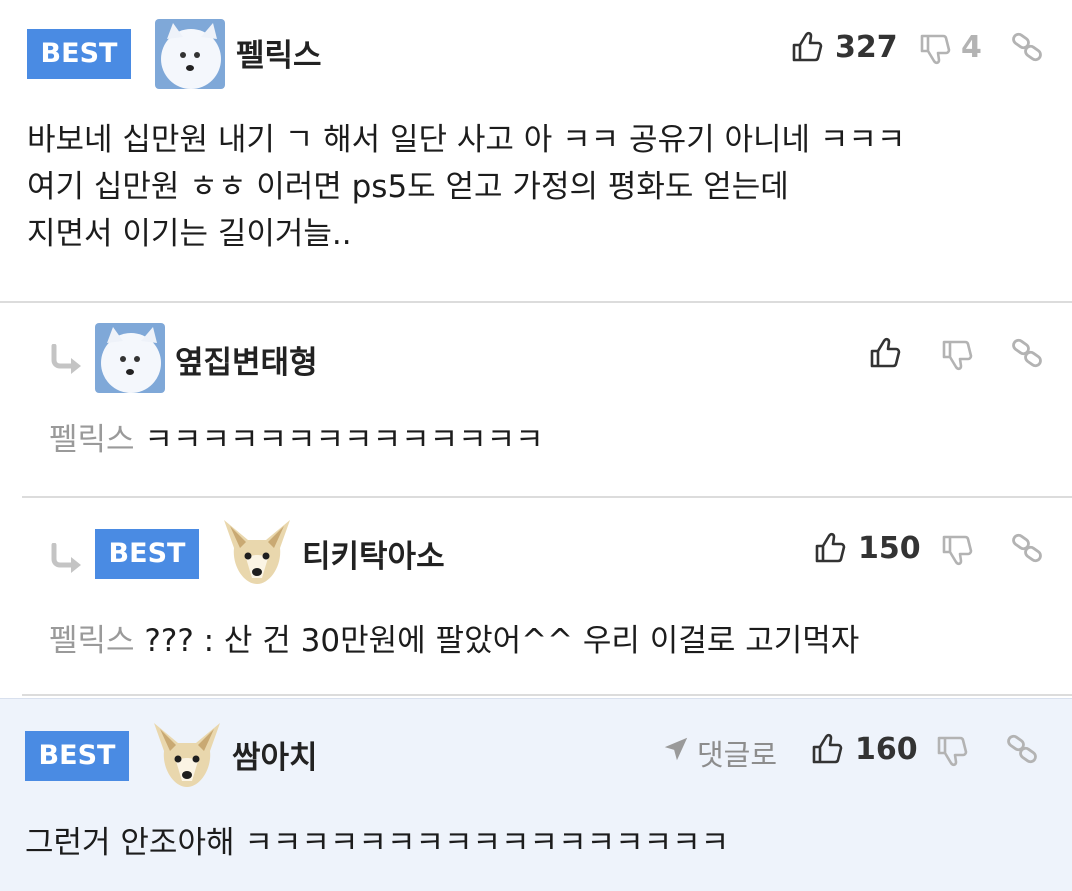 This screenshot has width=1072, height=891. What do you see at coordinates (279, 52) in the screenshot?
I see `nickname: 펠릭스` at bounding box center [279, 52].